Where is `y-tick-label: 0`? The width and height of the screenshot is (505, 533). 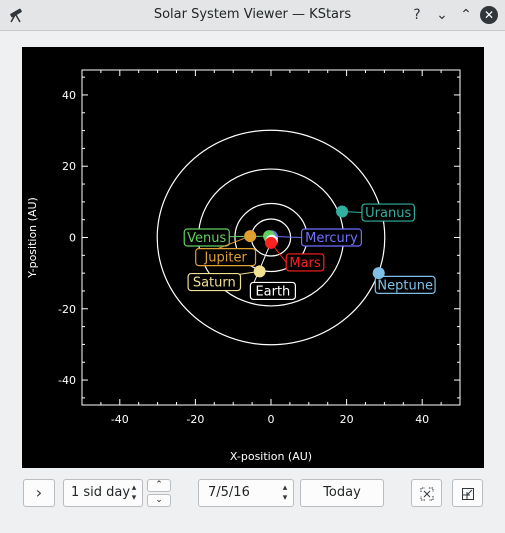 y-tick-label: 0 is located at coordinates (72, 238).